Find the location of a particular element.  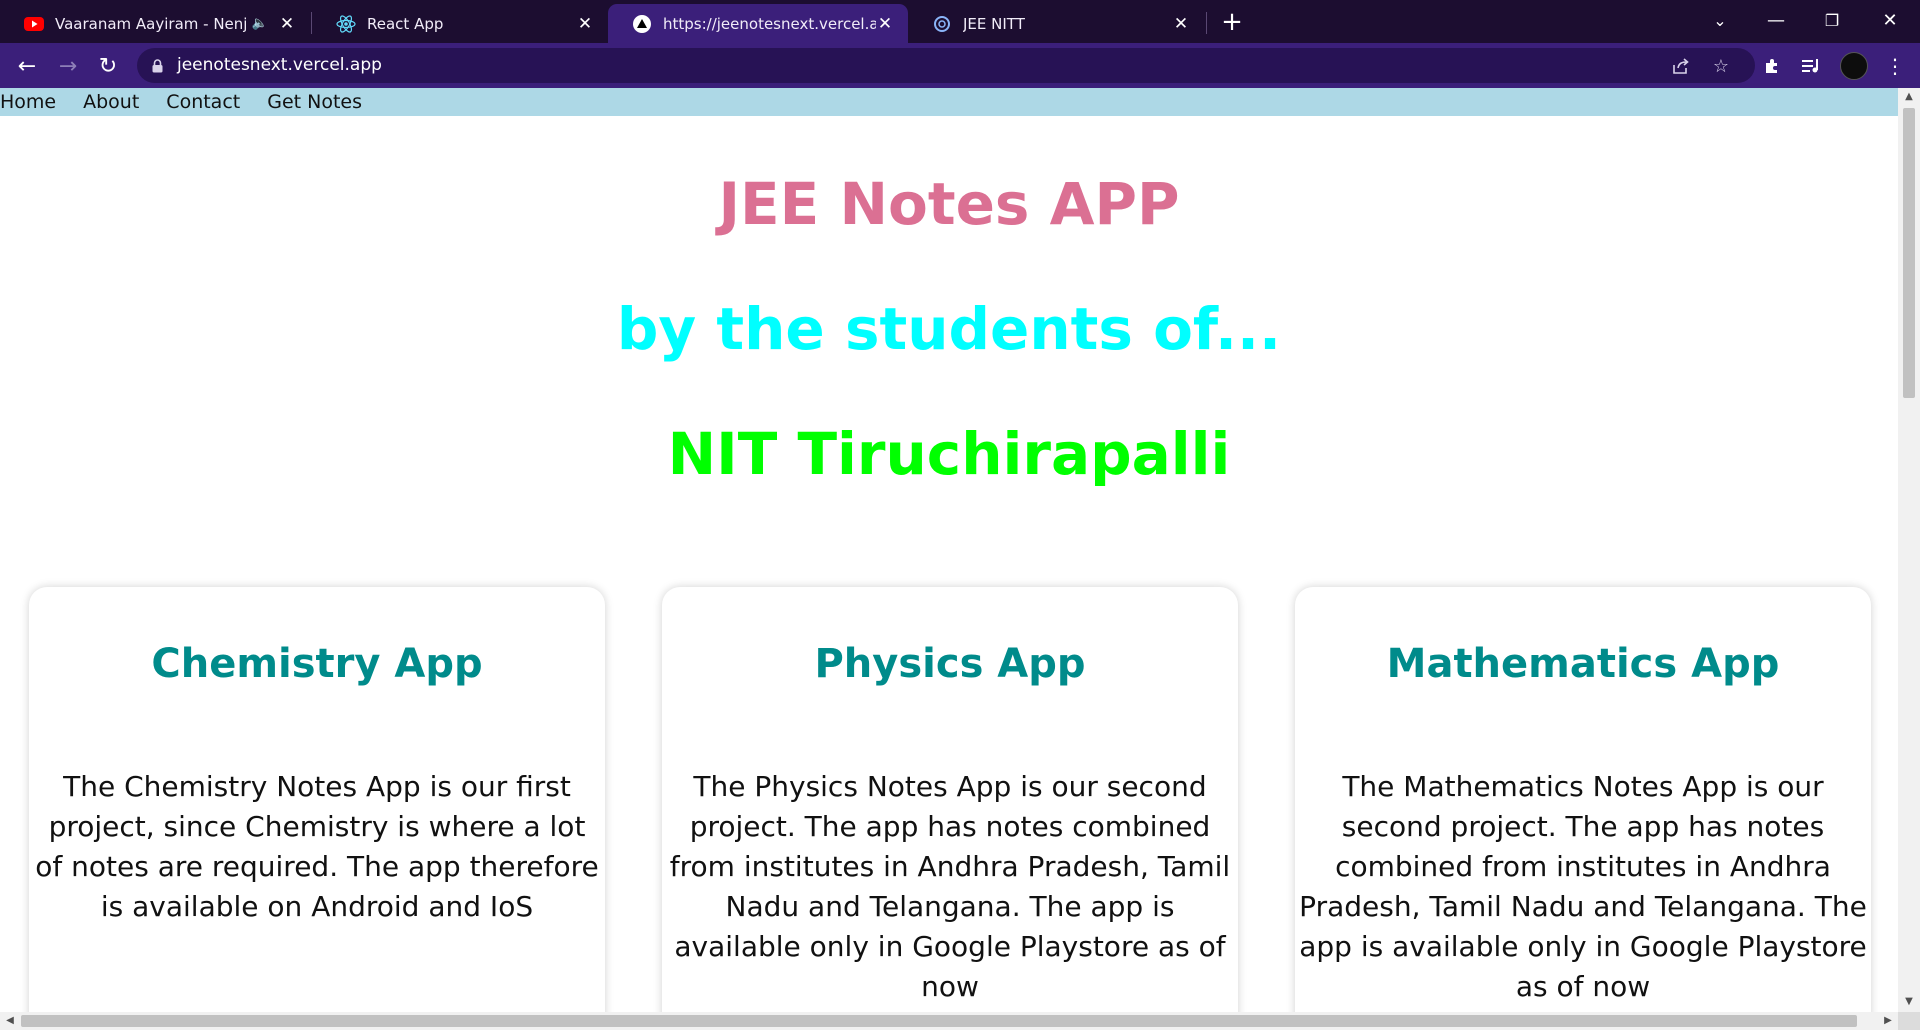

tab-search-button: ⌄ is located at coordinates (1720, 20).